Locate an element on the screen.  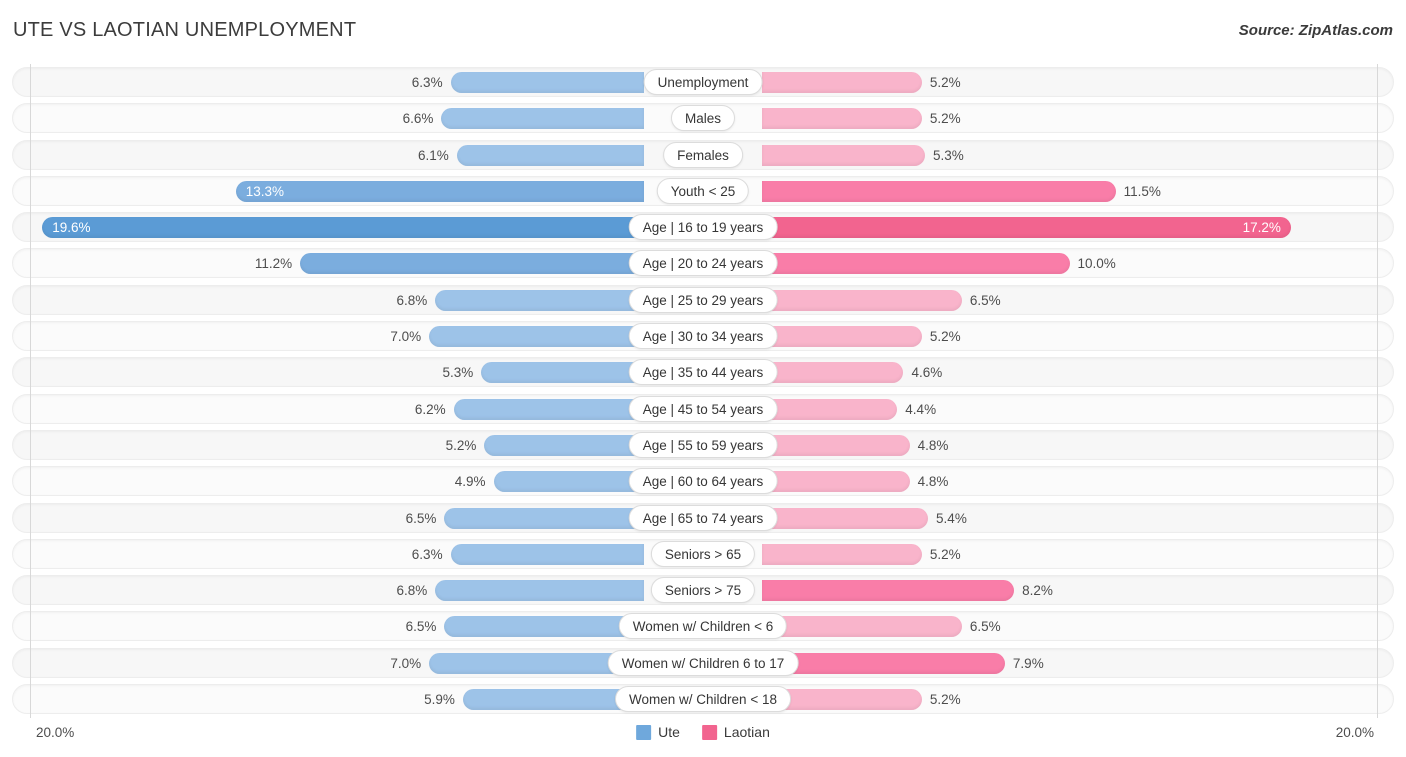
chart-row: 5.9% 5.2% Women w/ Children < 18 is located at coordinates (703, 699).